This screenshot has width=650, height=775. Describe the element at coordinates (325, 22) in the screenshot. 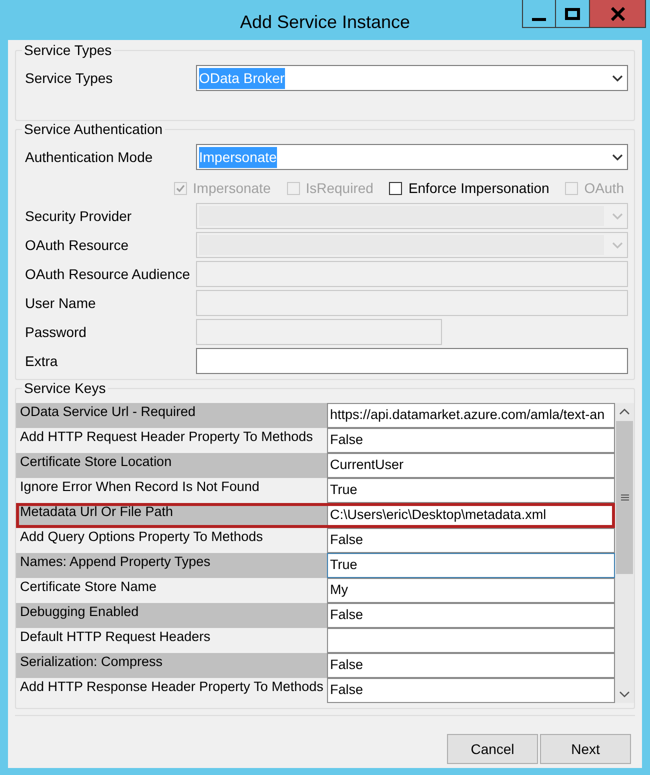

I see `window-title: Add Service Instance` at that location.